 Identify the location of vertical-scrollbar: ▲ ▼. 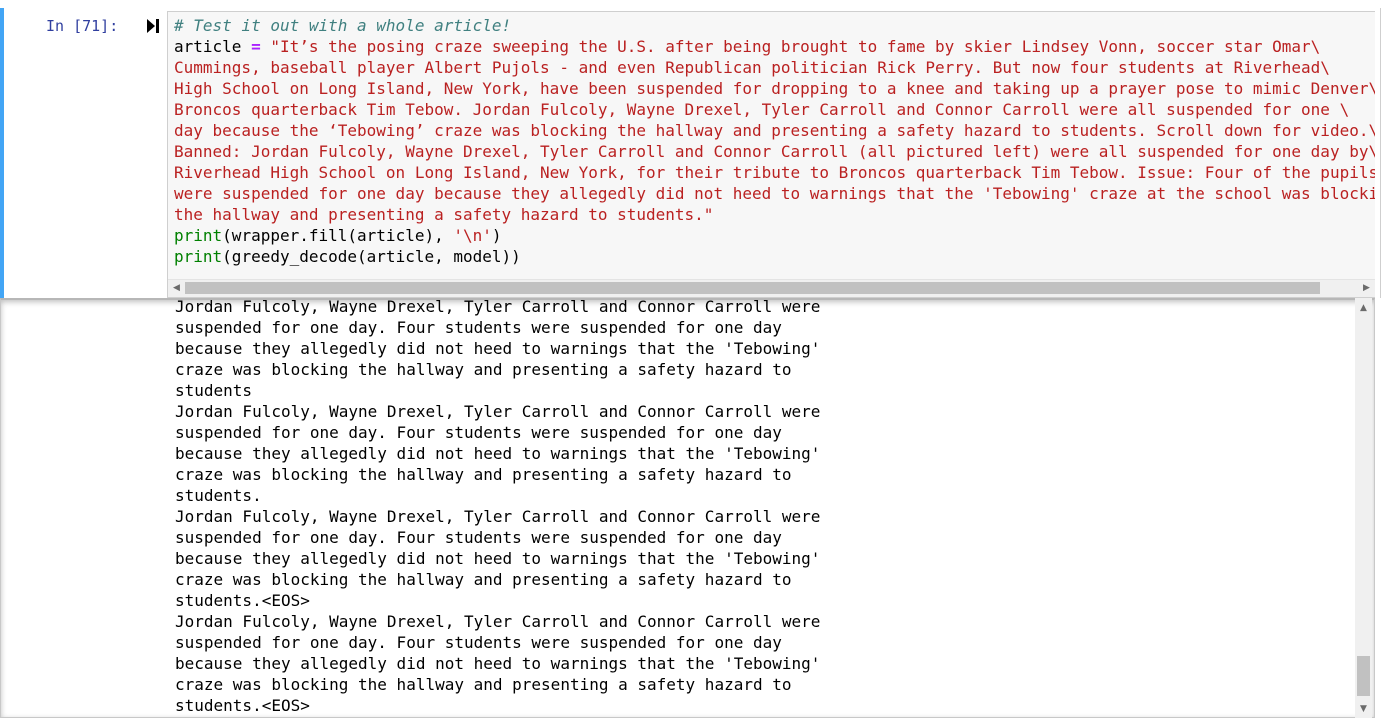
(1363, 508).